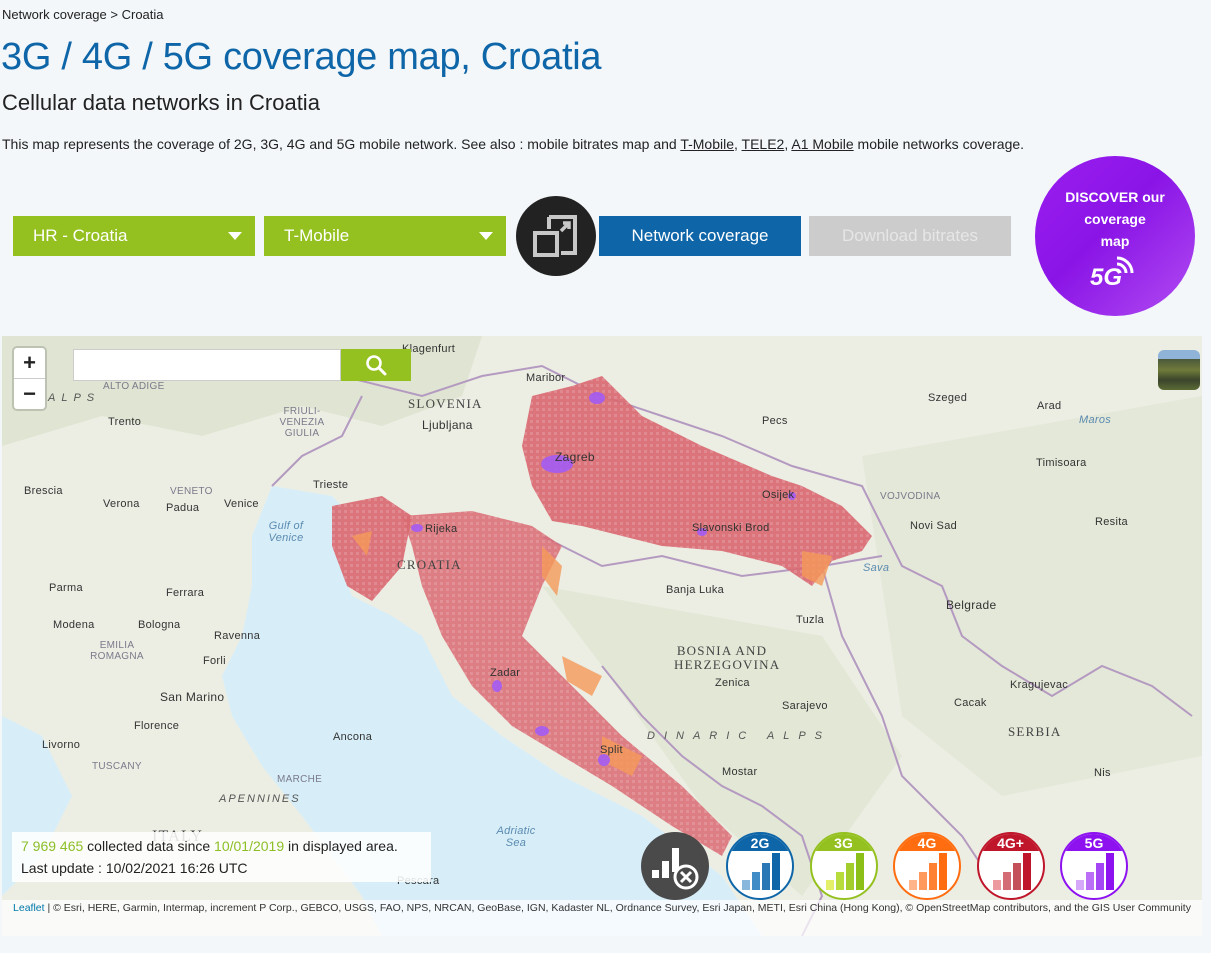 This screenshot has height=953, width=1211. I want to click on map-search-button, so click(376, 365).